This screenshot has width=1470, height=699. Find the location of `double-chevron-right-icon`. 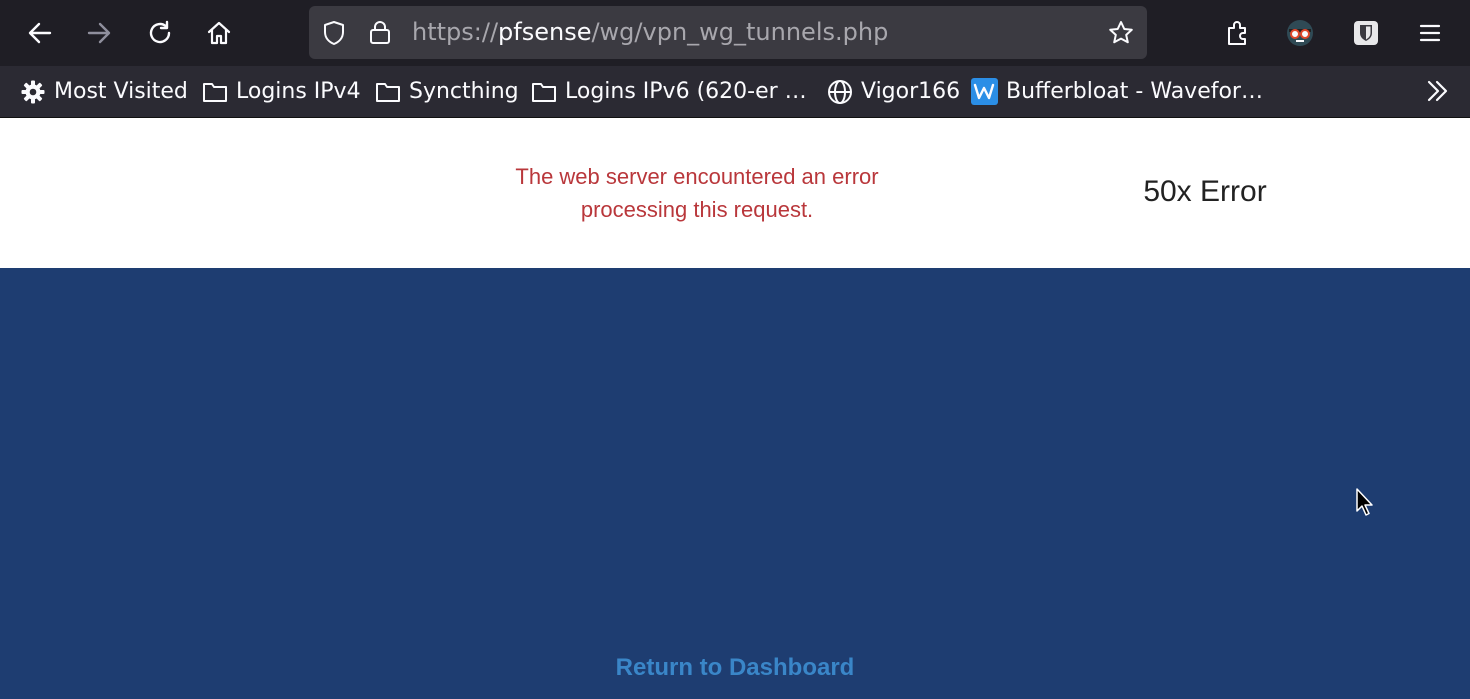

double-chevron-right-icon is located at coordinates (1437, 91).